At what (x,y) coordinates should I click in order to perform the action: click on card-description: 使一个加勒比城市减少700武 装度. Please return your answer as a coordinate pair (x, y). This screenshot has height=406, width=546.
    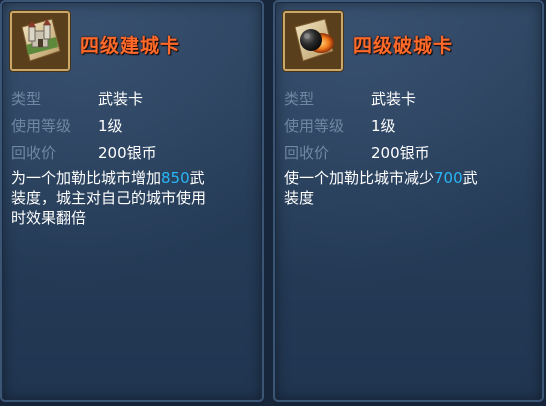
    Looking at the image, I should click on (381, 188).